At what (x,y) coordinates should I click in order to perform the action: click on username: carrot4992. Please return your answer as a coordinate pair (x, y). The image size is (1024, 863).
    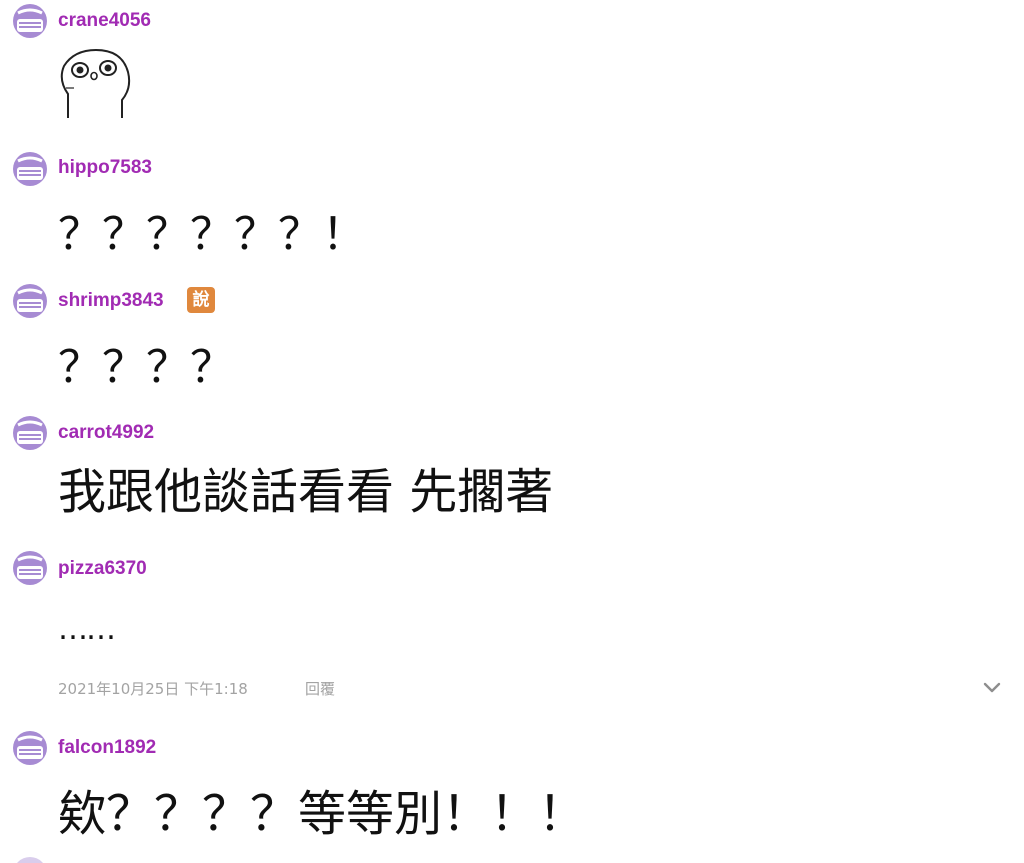
    Looking at the image, I should click on (106, 433).